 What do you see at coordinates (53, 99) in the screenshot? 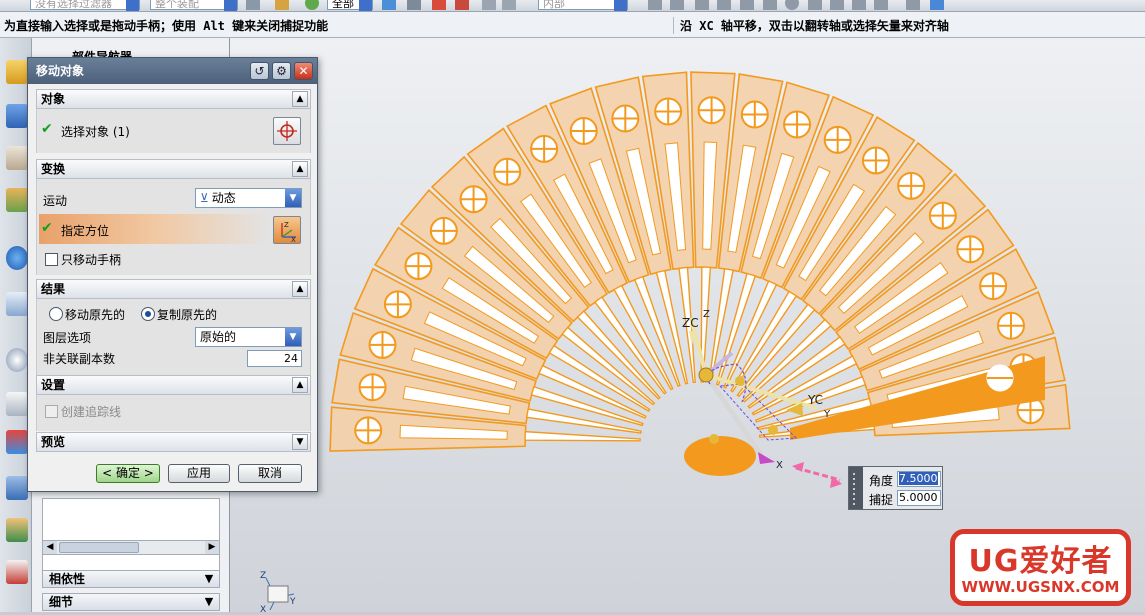
I see `group-title: 对象` at bounding box center [53, 99].